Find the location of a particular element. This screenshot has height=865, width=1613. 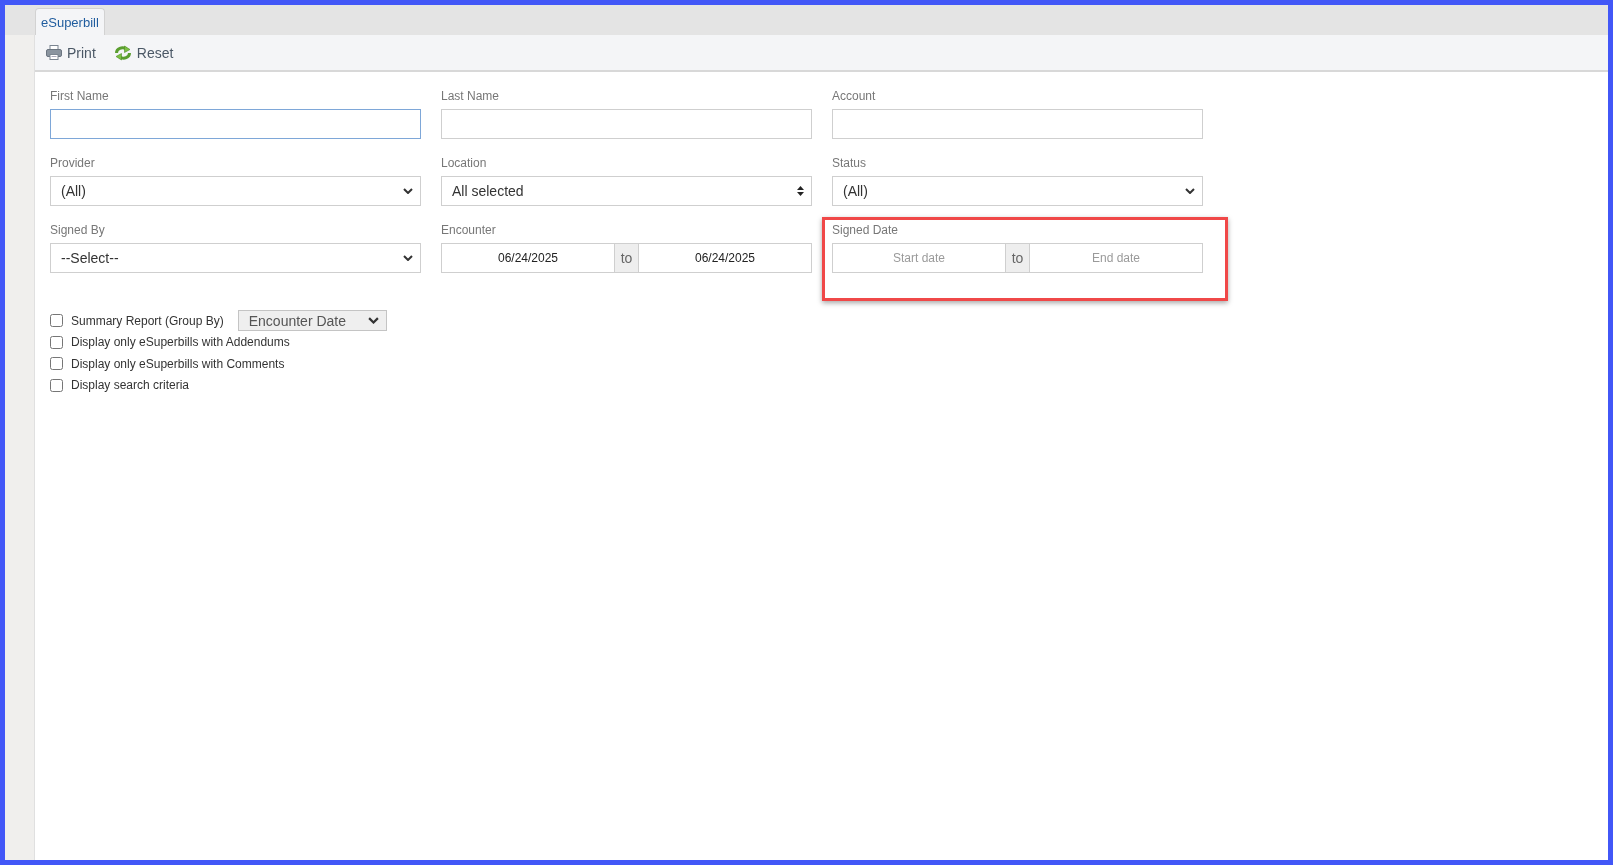

multiselect-dropdown: All selected is located at coordinates (626, 191).